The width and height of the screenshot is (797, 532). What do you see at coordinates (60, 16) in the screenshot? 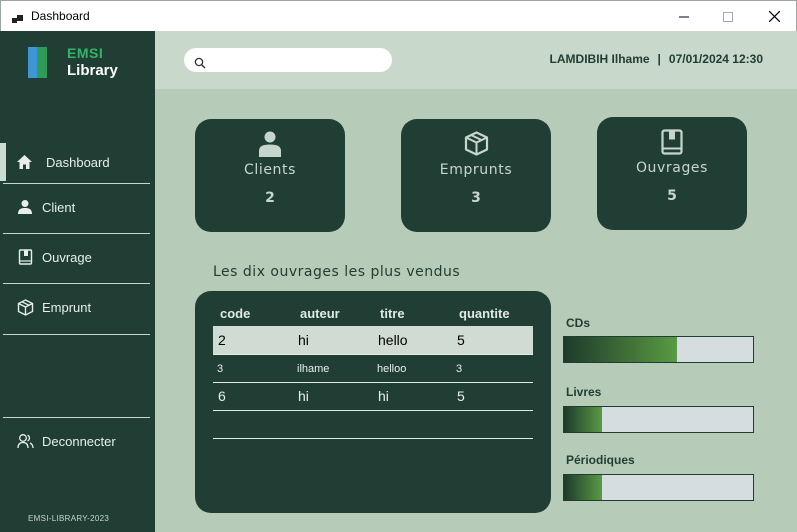
I see `window-title: Dashboard` at bounding box center [60, 16].